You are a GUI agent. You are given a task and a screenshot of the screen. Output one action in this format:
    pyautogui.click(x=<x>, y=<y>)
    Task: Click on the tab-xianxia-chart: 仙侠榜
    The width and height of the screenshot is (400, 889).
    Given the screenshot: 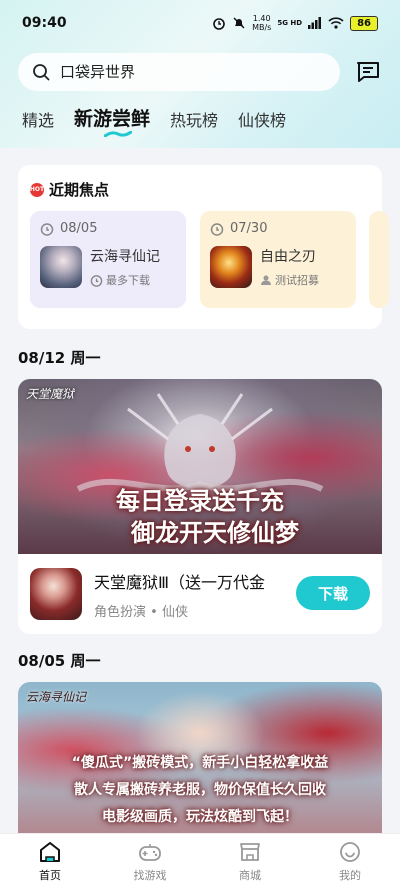 What is the action you would take?
    pyautogui.click(x=262, y=122)
    